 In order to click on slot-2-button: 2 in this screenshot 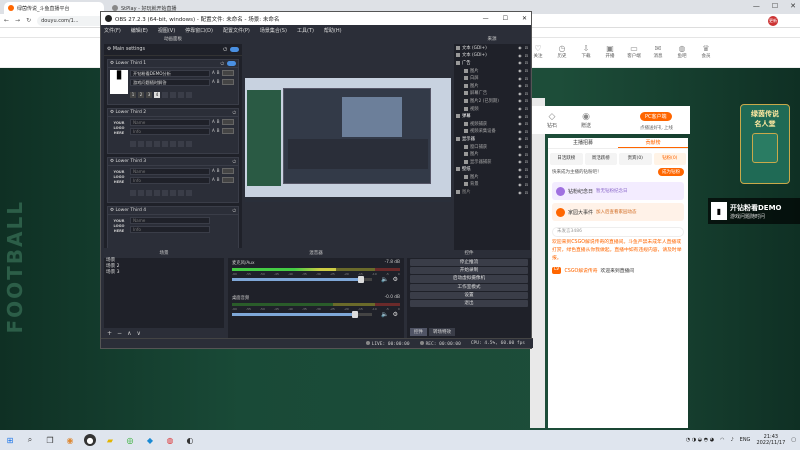, I will do `click(141, 95)`.